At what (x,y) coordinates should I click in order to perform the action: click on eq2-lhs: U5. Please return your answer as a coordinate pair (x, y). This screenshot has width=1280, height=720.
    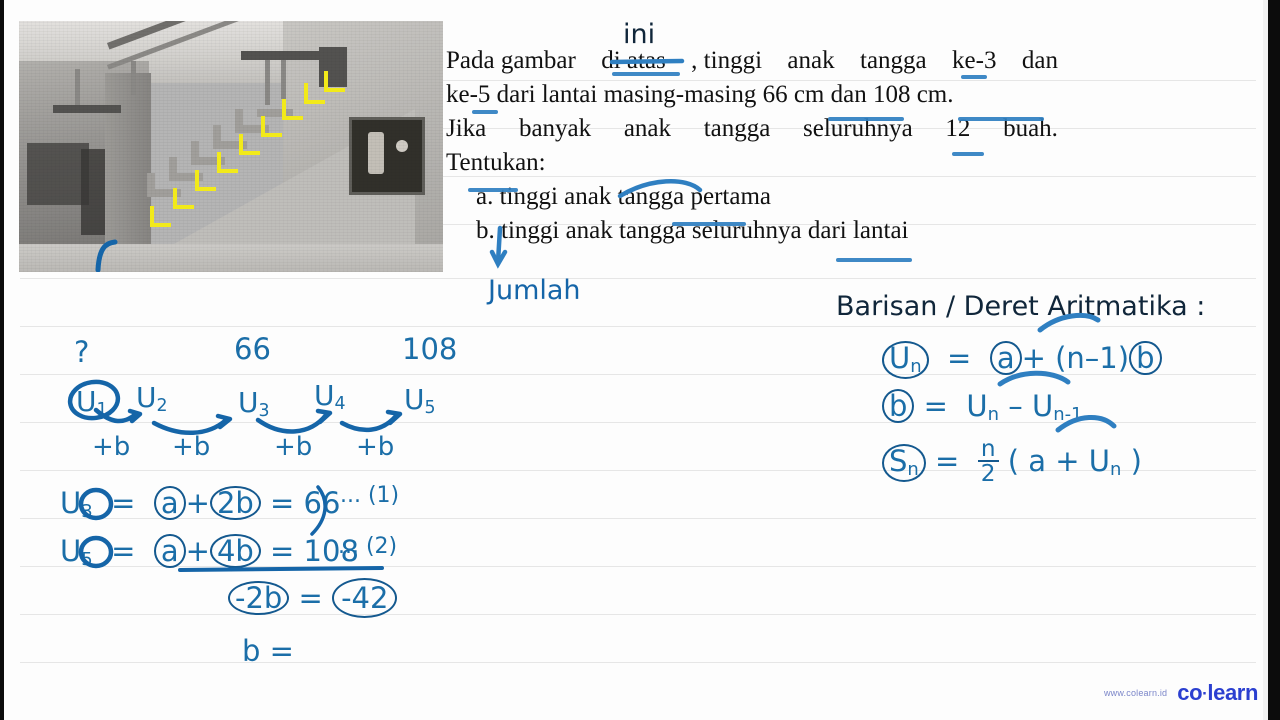
    Looking at the image, I should click on (76, 552).